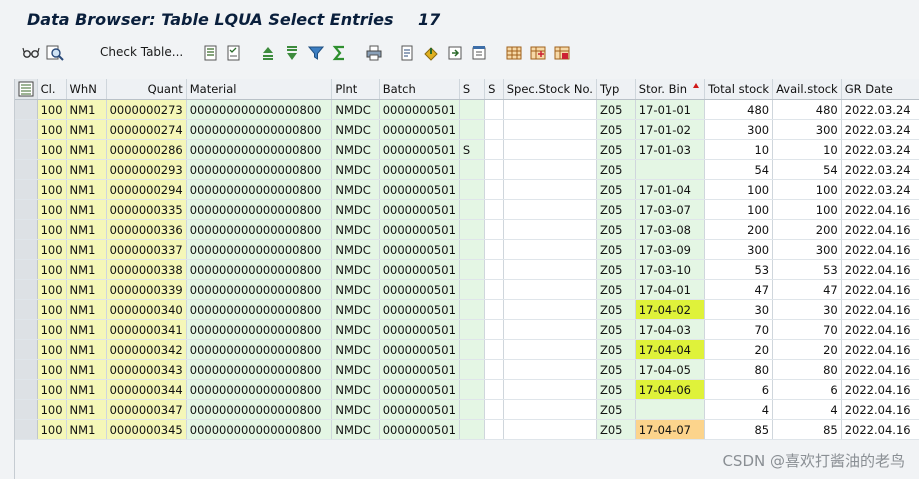 Image resolution: width=919 pixels, height=479 pixels. Describe the element at coordinates (670, 129) in the screenshot. I see `table-cell: 17-01-02` at that location.